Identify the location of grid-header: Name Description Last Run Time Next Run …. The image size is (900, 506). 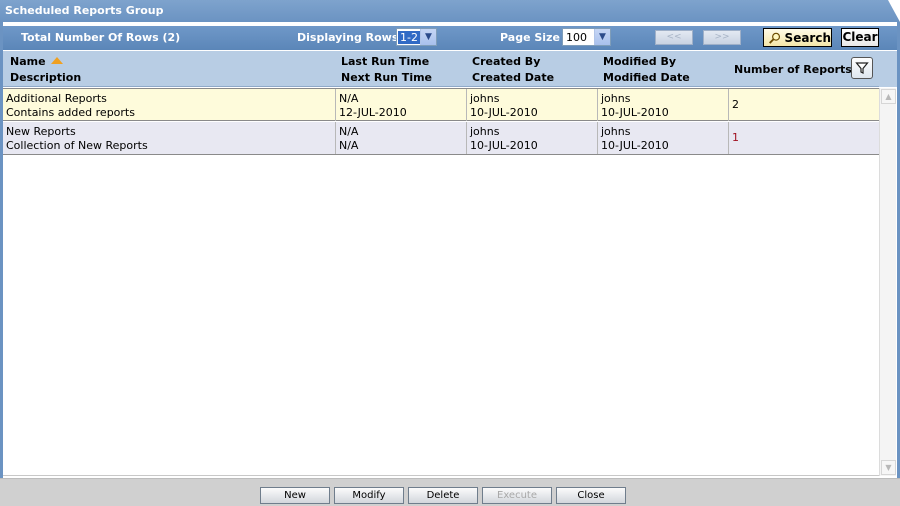
(450, 69).